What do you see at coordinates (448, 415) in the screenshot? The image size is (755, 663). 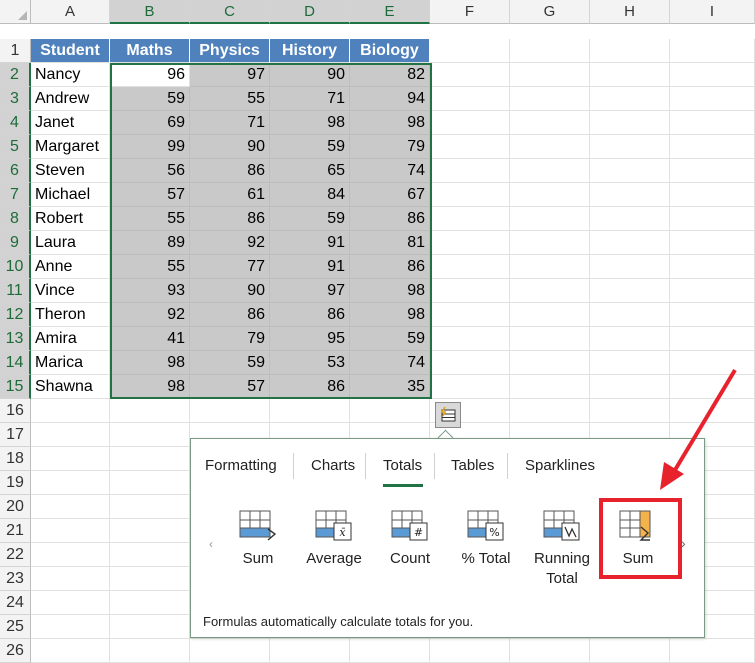 I see `quick-analysis-button` at bounding box center [448, 415].